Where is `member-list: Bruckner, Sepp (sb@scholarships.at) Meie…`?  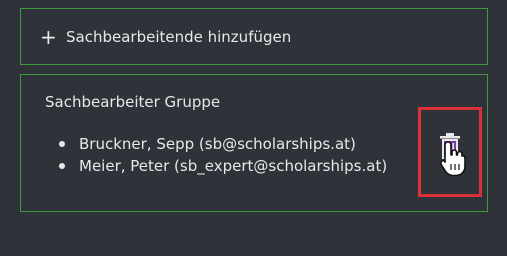
member-list: Bruckner, Sepp (sb@scholarships.at) Meie… is located at coordinates (223, 155).